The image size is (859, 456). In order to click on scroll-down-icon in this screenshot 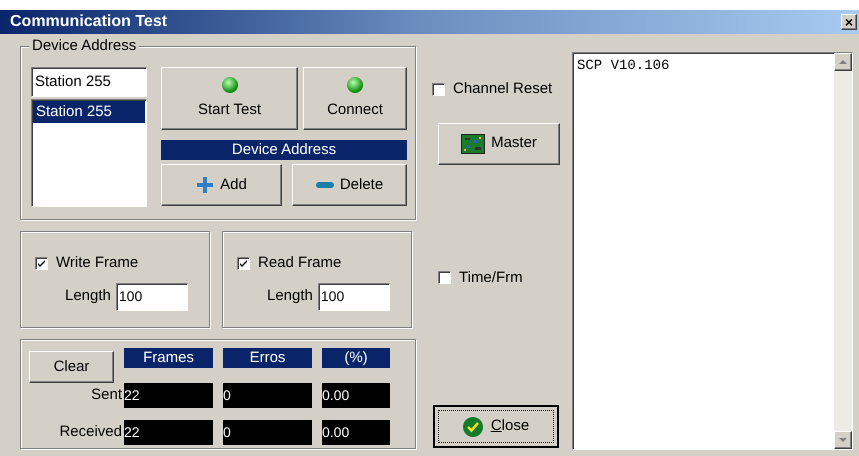, I will do `click(843, 440)`.